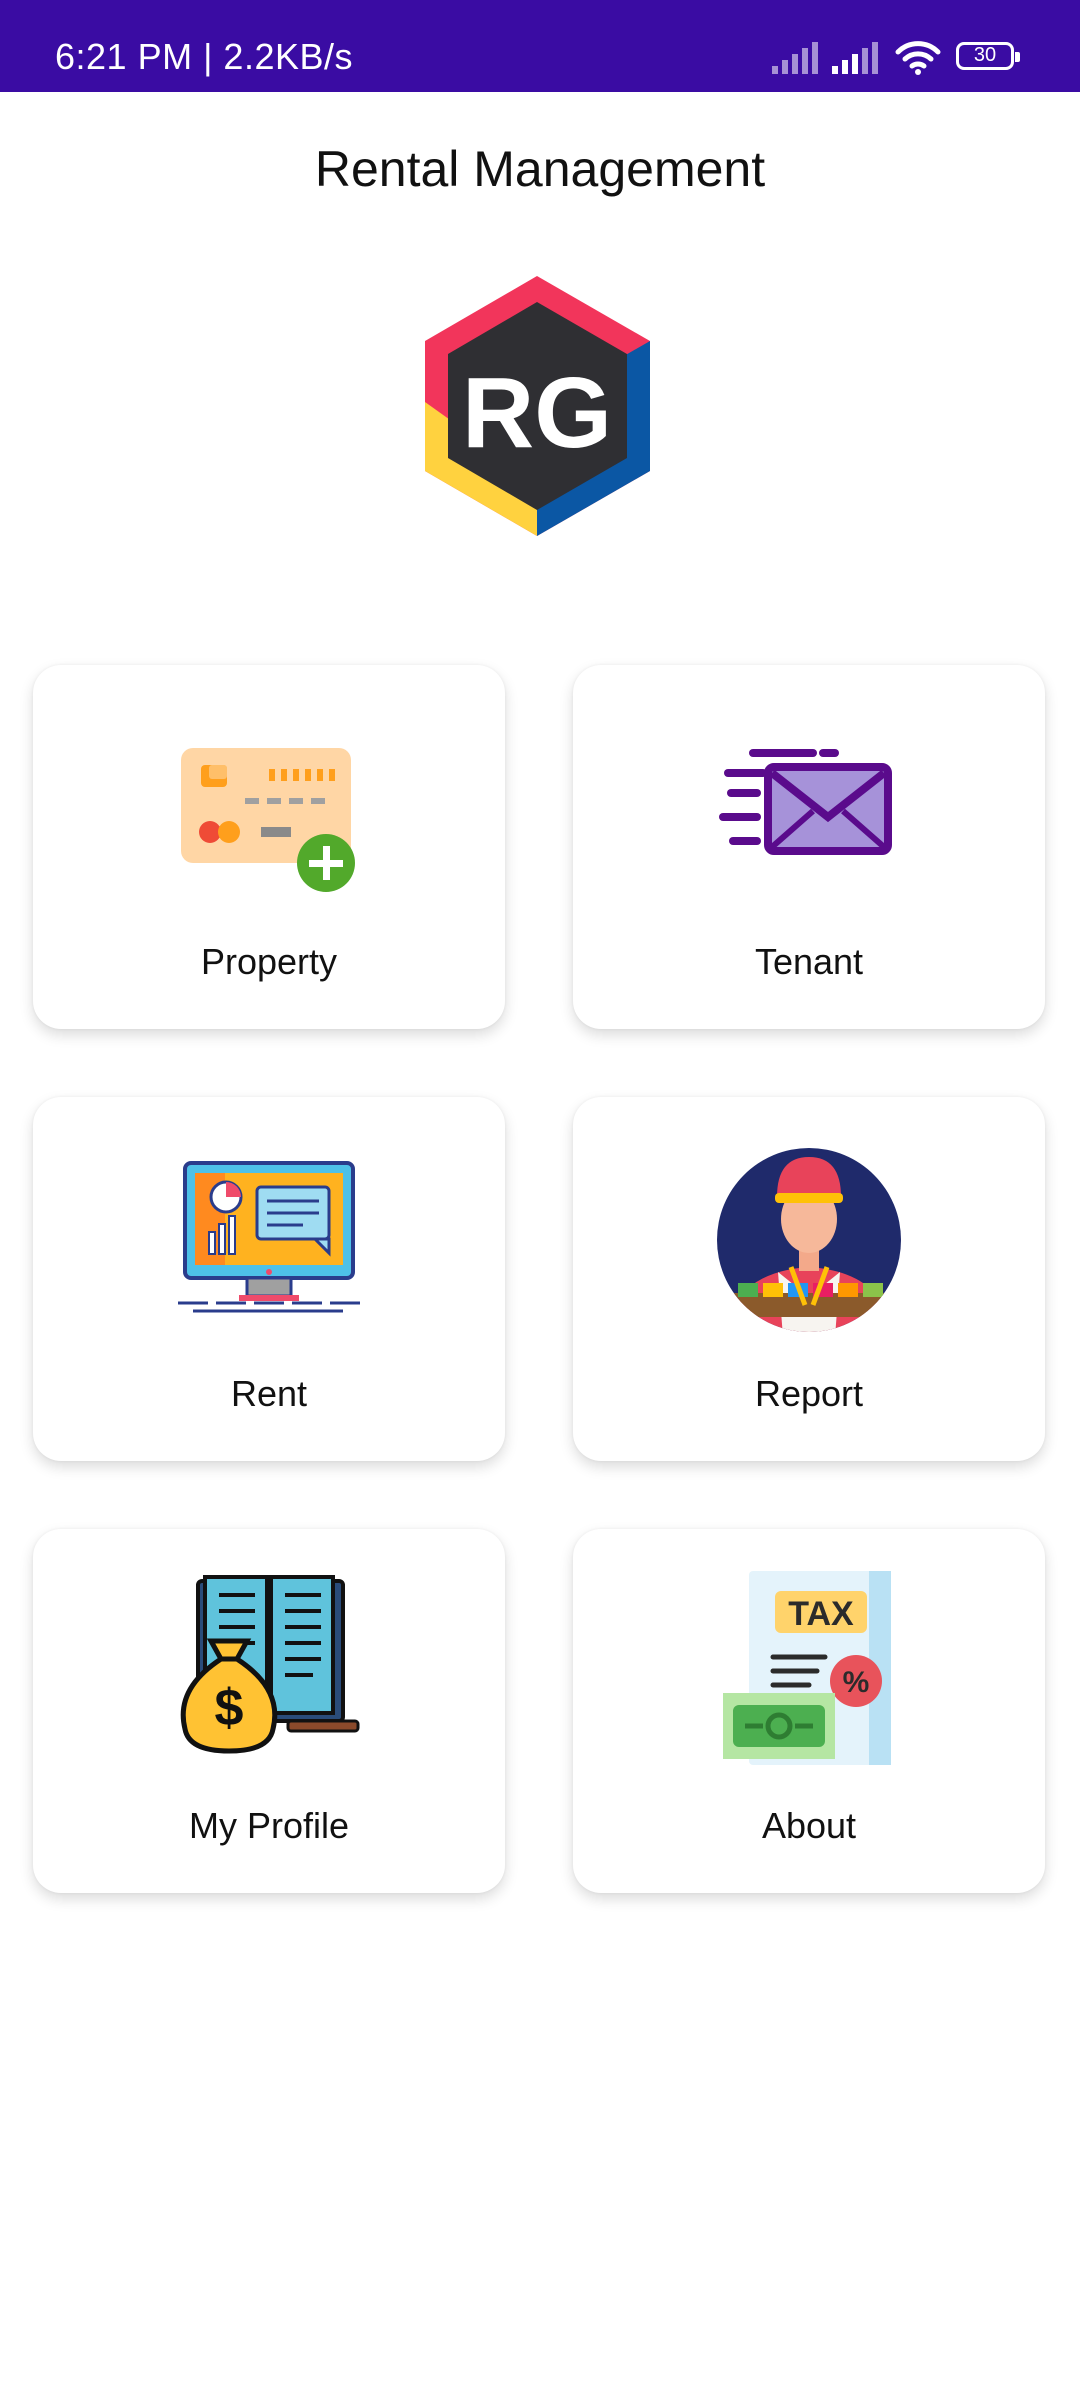  Describe the element at coordinates (809, 1393) in the screenshot. I see `menu-label: Report` at that location.